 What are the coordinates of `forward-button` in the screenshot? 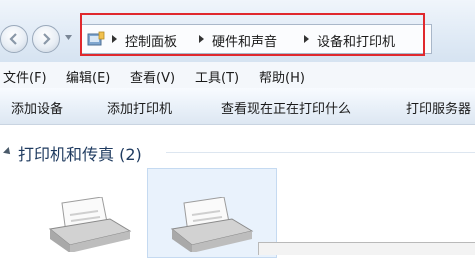 It's located at (46, 39).